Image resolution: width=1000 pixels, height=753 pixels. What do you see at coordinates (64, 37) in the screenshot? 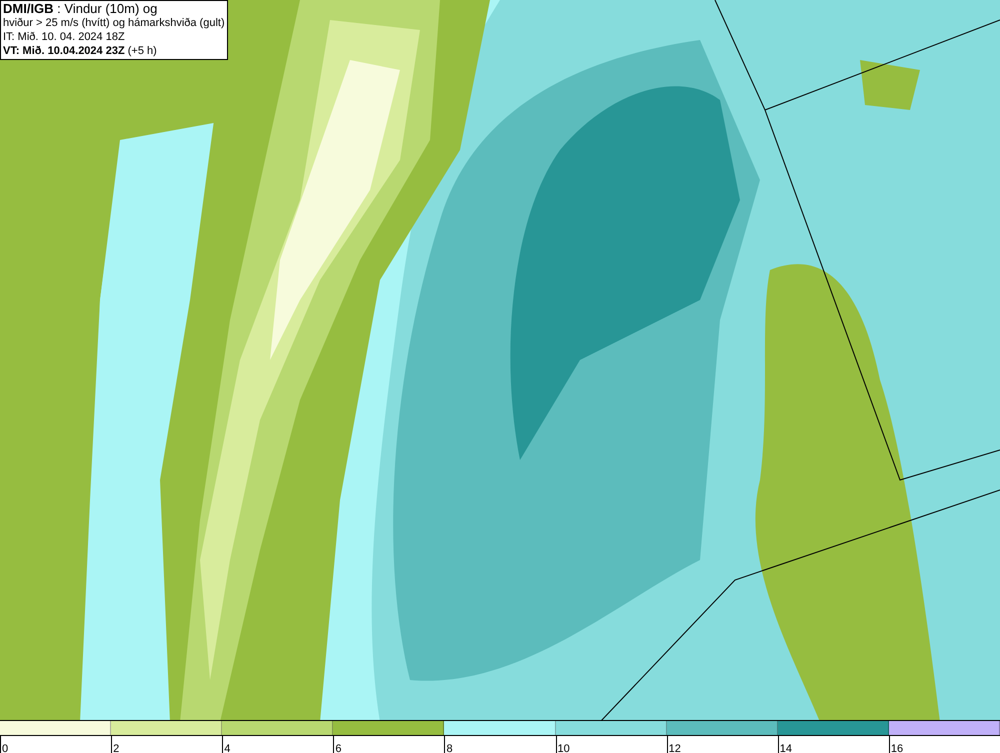
I see `title-line: IT: Mið. 10. 04. 2024 18Z` at bounding box center [64, 37].